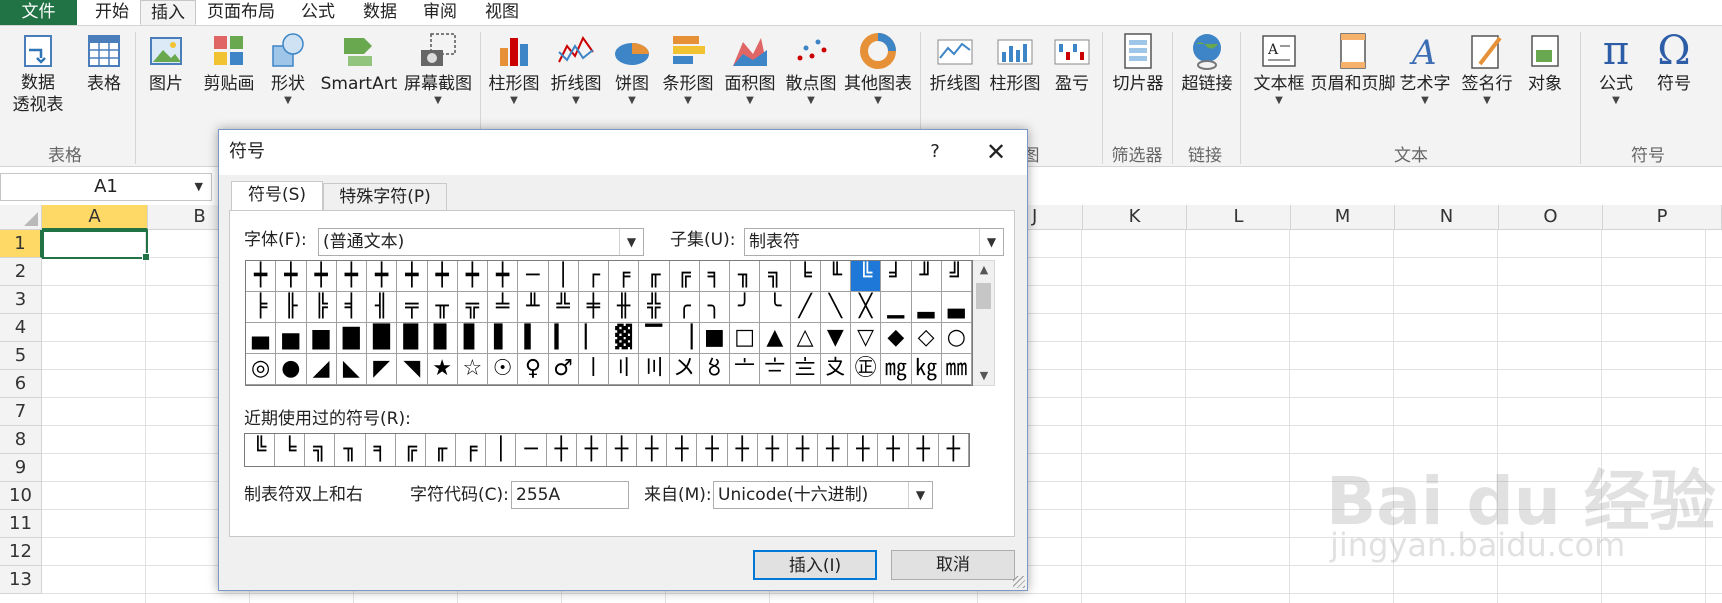  I want to click on symbol-cell: ㎏, so click(926, 369).